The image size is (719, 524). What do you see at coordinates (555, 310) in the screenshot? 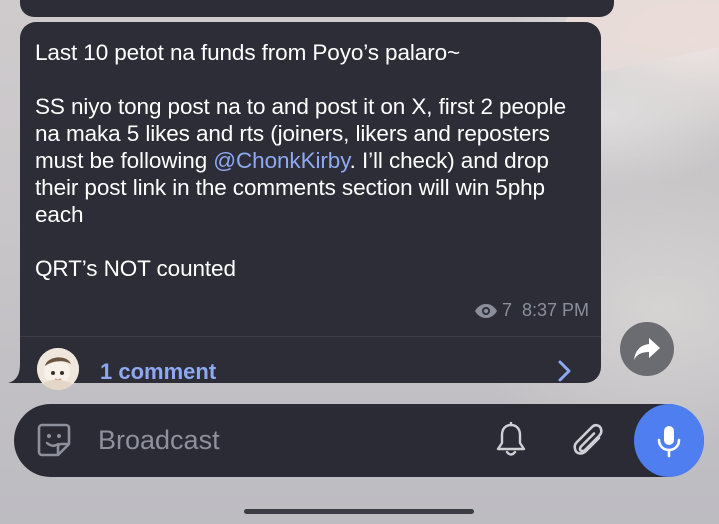
I see `message-time: 8:37 PM` at bounding box center [555, 310].